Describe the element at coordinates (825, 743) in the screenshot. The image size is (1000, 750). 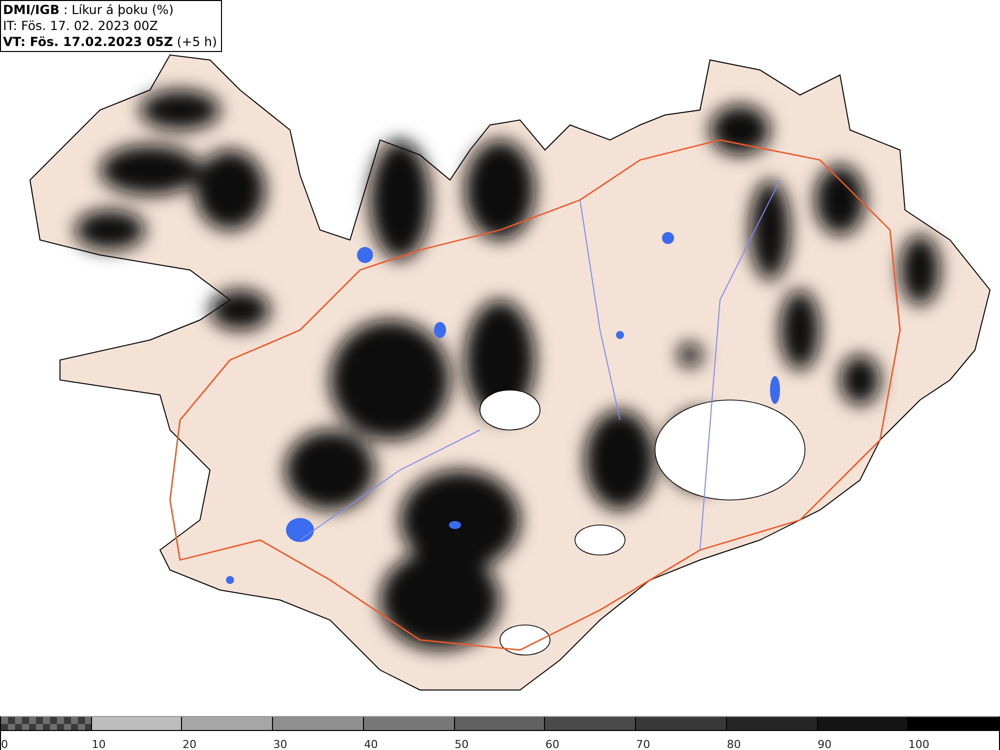
I see `legend-tick-label: 90` at that location.